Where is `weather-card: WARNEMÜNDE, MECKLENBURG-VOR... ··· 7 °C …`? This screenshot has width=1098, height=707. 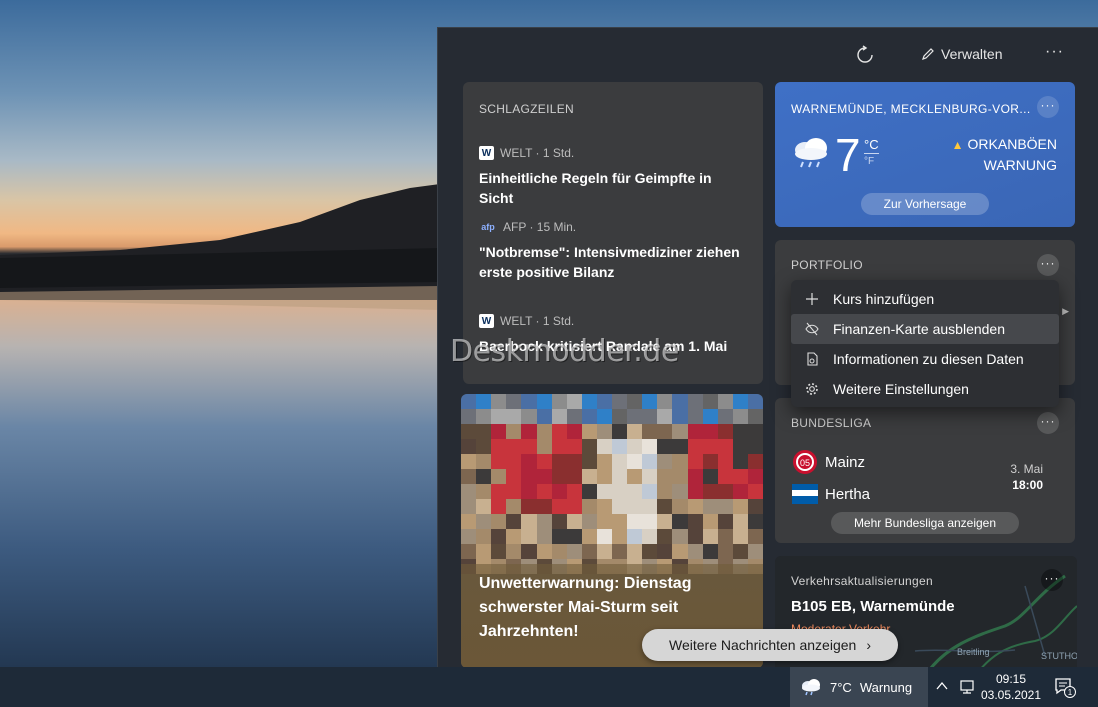 weather-card: WARNEMÜNDE, MECKLENBURG-VOR... ··· 7 °C … is located at coordinates (925, 154).